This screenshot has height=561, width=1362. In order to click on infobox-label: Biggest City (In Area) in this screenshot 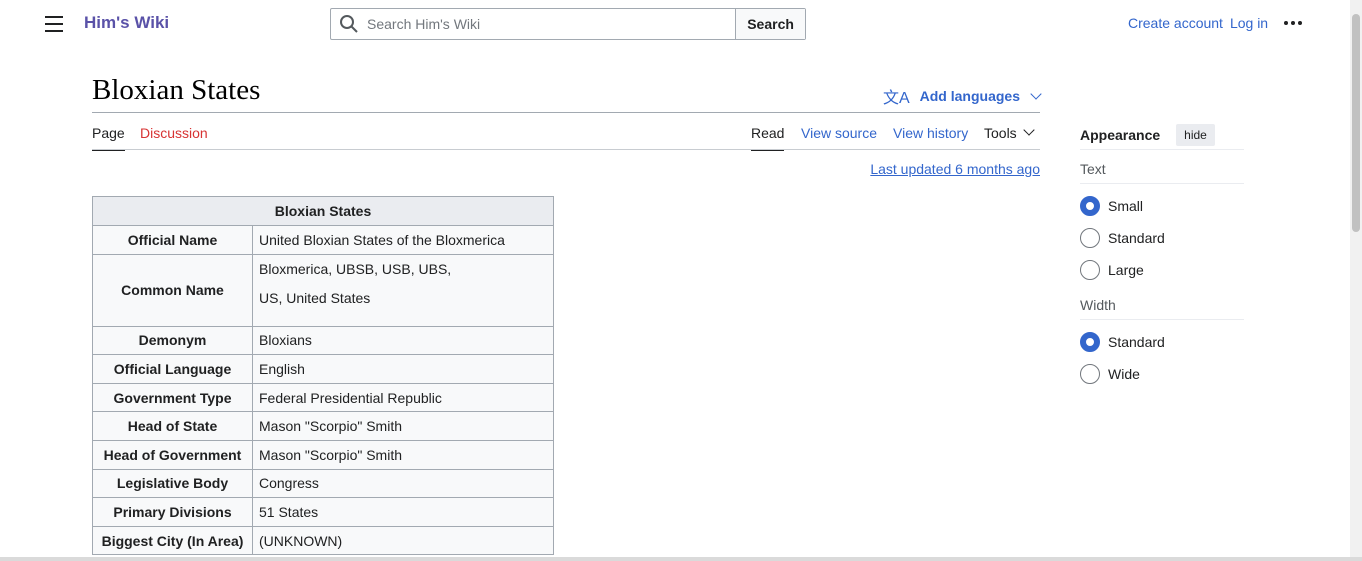, I will do `click(172, 540)`.